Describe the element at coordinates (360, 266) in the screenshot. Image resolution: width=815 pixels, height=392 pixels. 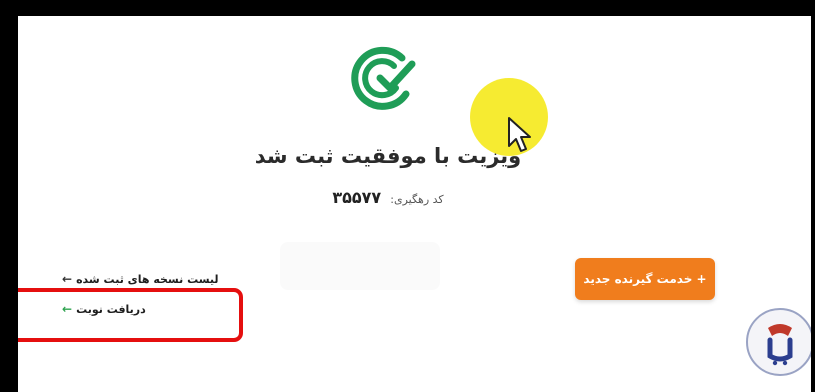
I see `faded-placeholder` at that location.